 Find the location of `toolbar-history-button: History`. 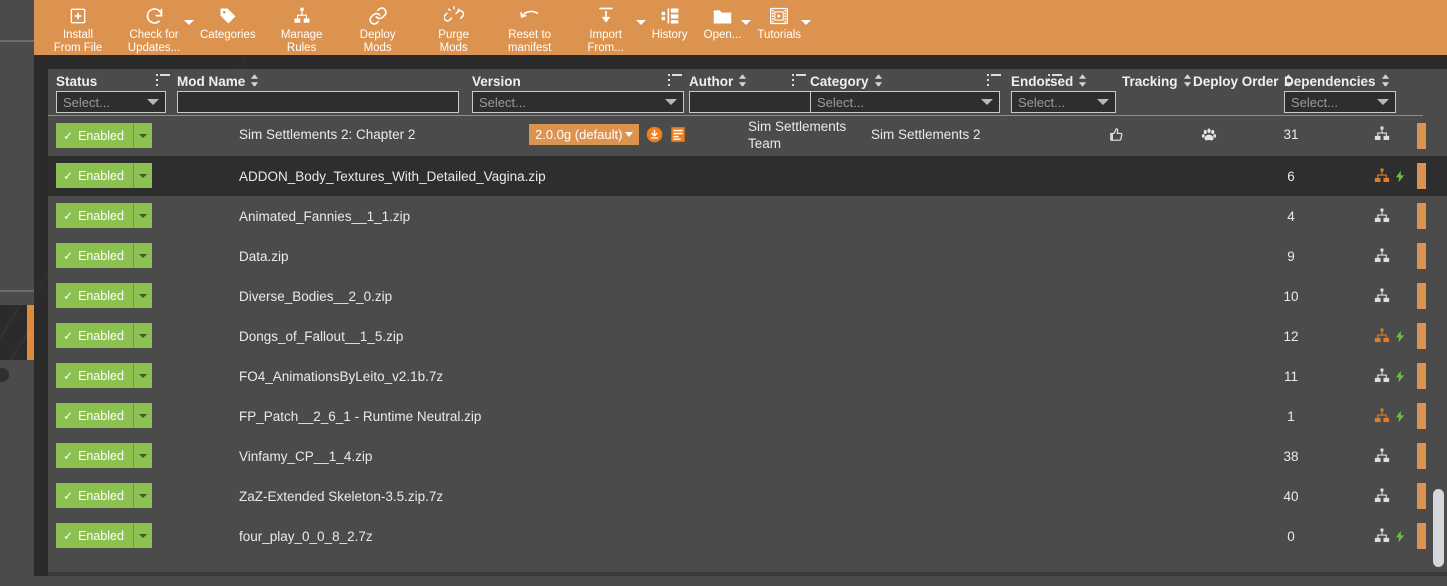

toolbar-history-button: History is located at coordinates (670, 21).